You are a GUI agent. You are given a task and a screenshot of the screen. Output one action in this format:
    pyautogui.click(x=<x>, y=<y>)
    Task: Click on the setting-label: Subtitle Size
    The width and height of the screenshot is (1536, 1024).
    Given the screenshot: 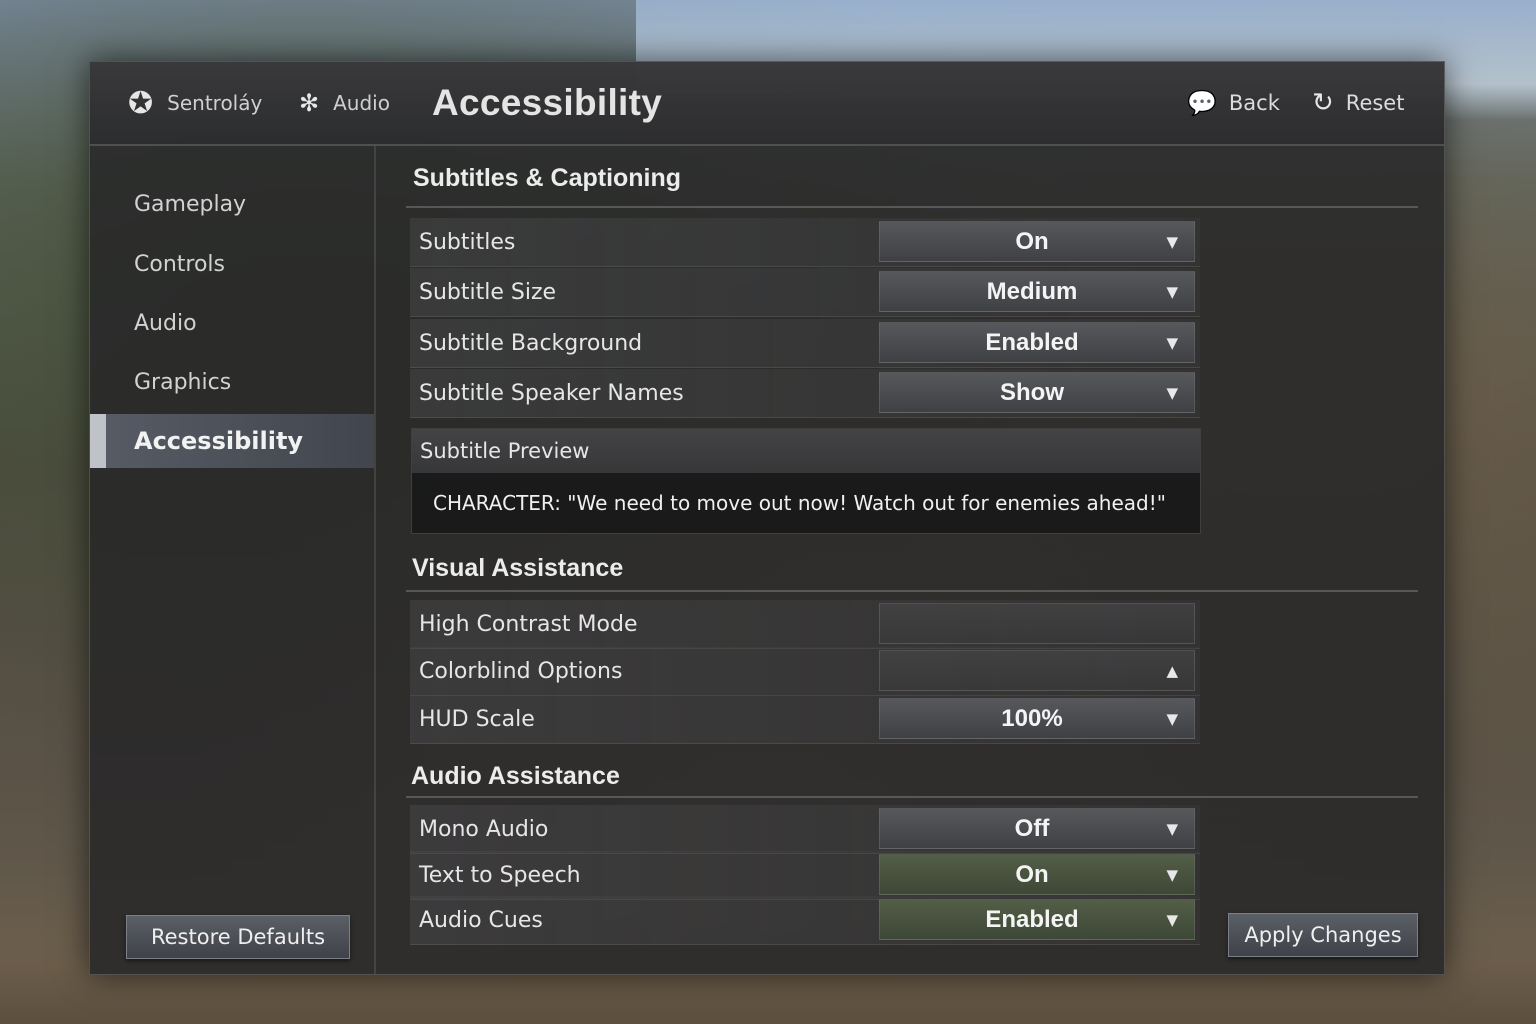 What is the action you would take?
    pyautogui.click(x=488, y=292)
    